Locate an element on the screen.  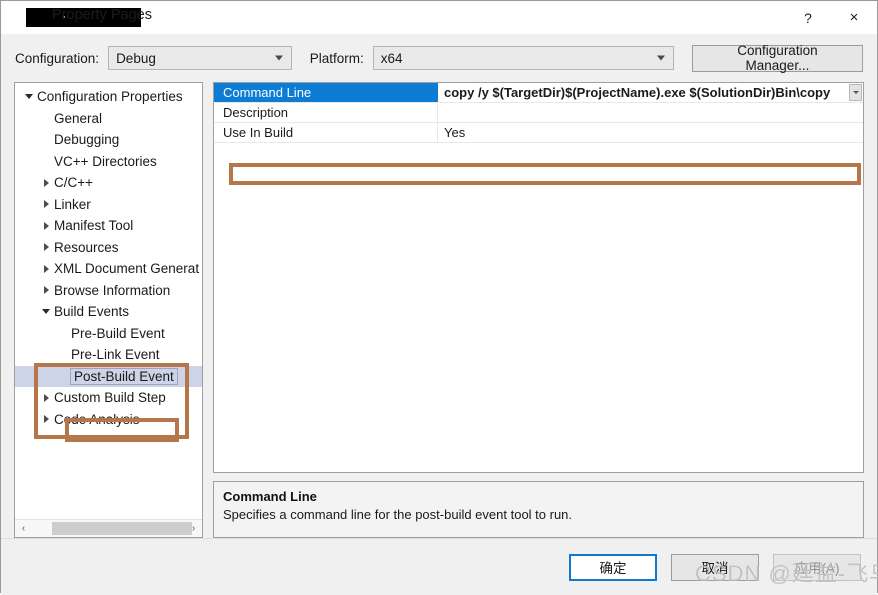
tree-item-post-build-event: Post-Build Event is located at coordinates (108, 376).